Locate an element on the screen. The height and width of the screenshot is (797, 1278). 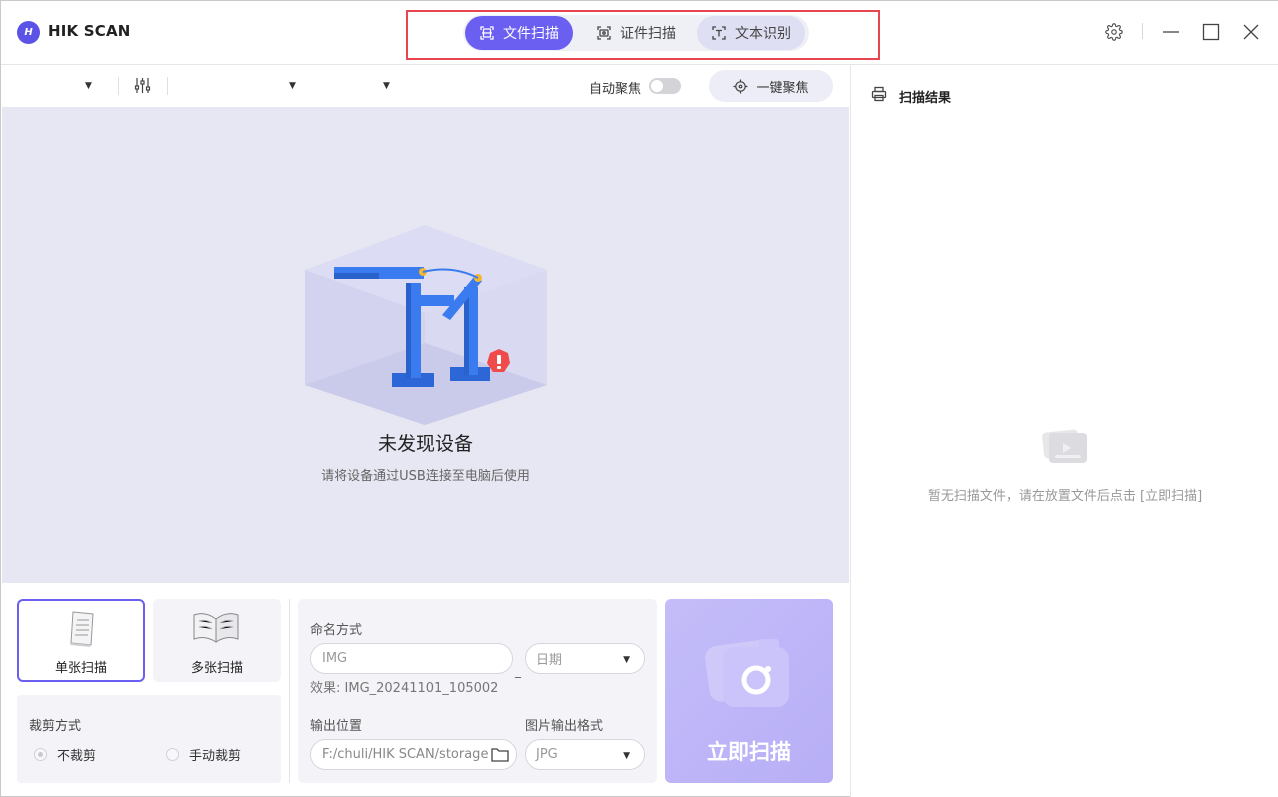
app-logo-icon: H is located at coordinates (28, 32).